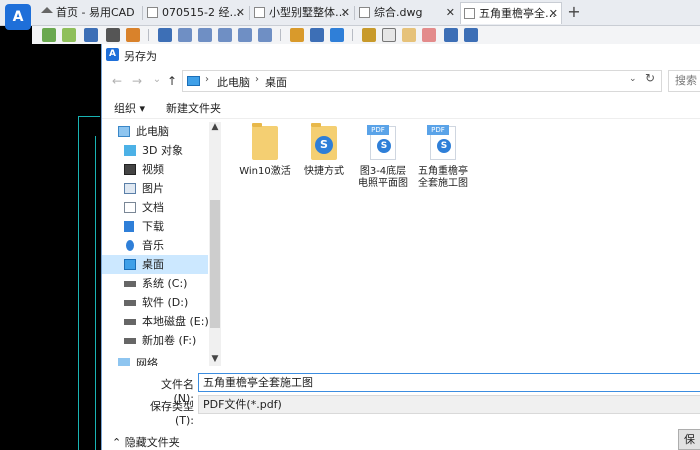 This screenshot has height=450, width=700. What do you see at coordinates (113, 35) in the screenshot?
I see `print-icon` at bounding box center [113, 35].